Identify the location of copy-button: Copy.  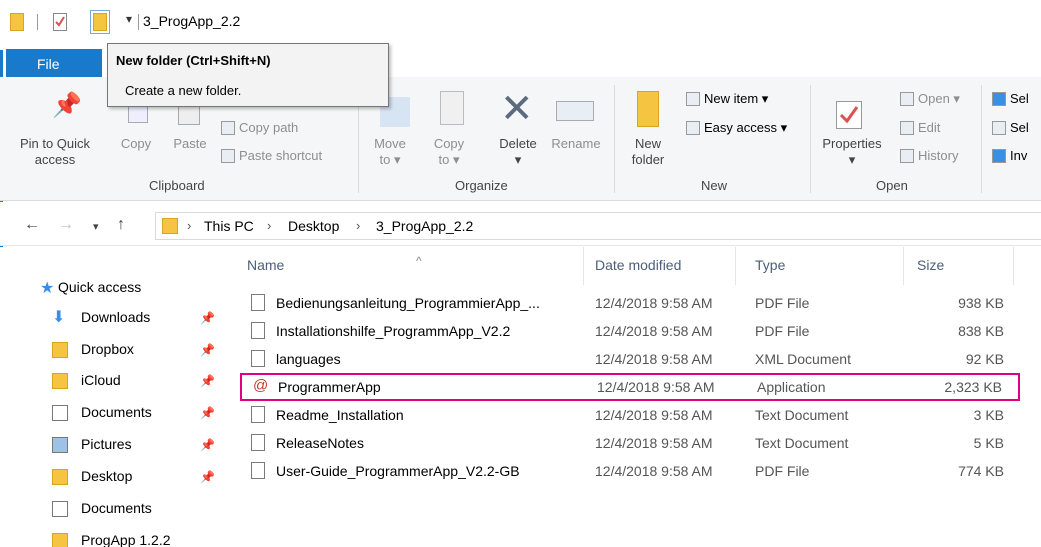
(136, 144).